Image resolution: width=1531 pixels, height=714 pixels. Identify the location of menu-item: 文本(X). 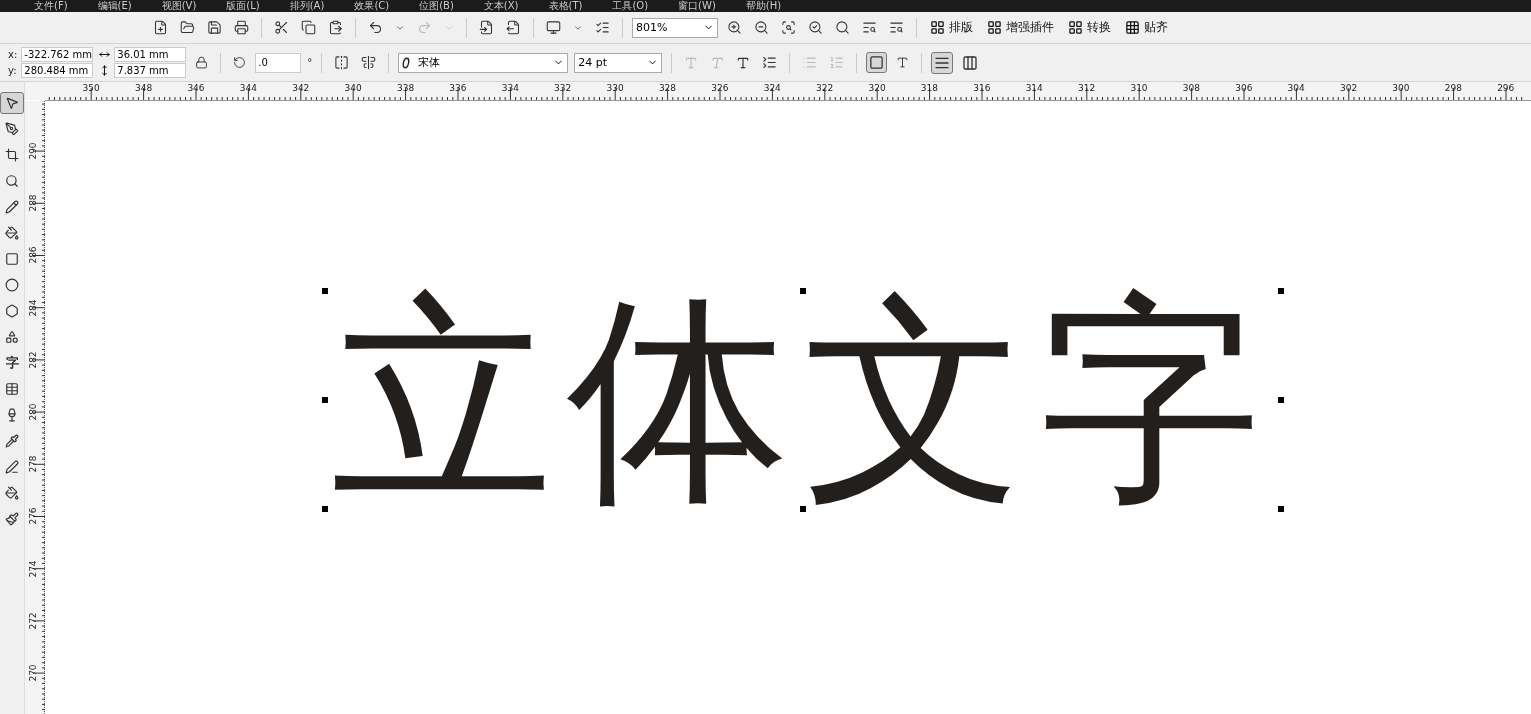
(501, 6).